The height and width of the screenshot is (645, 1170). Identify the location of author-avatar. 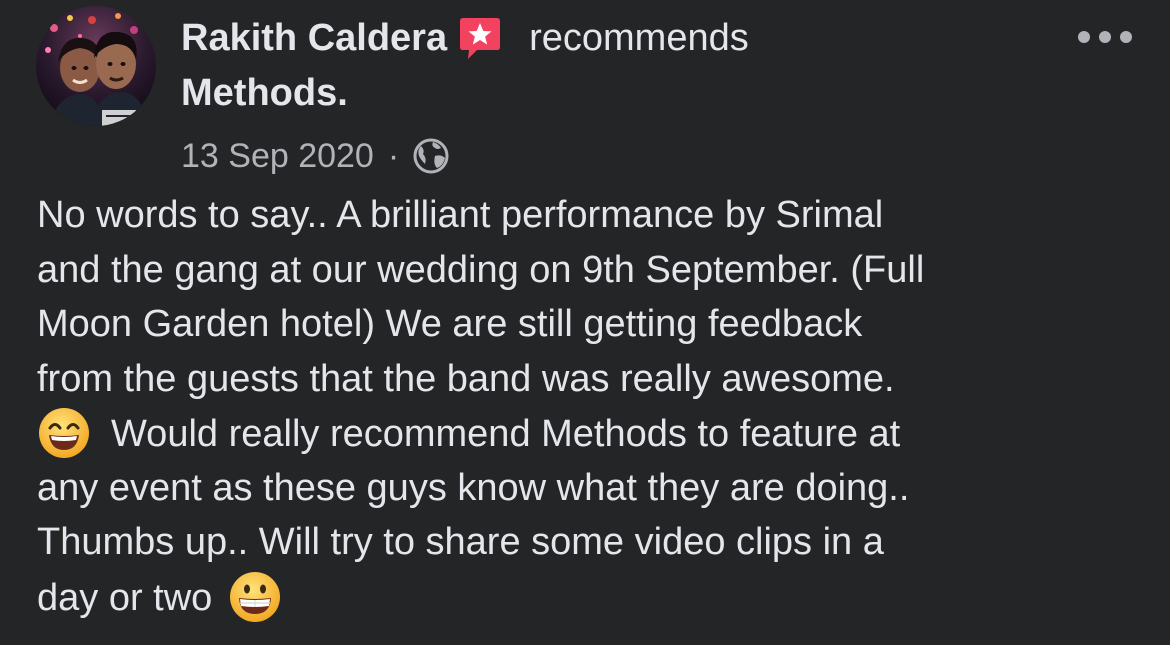
(96, 66).